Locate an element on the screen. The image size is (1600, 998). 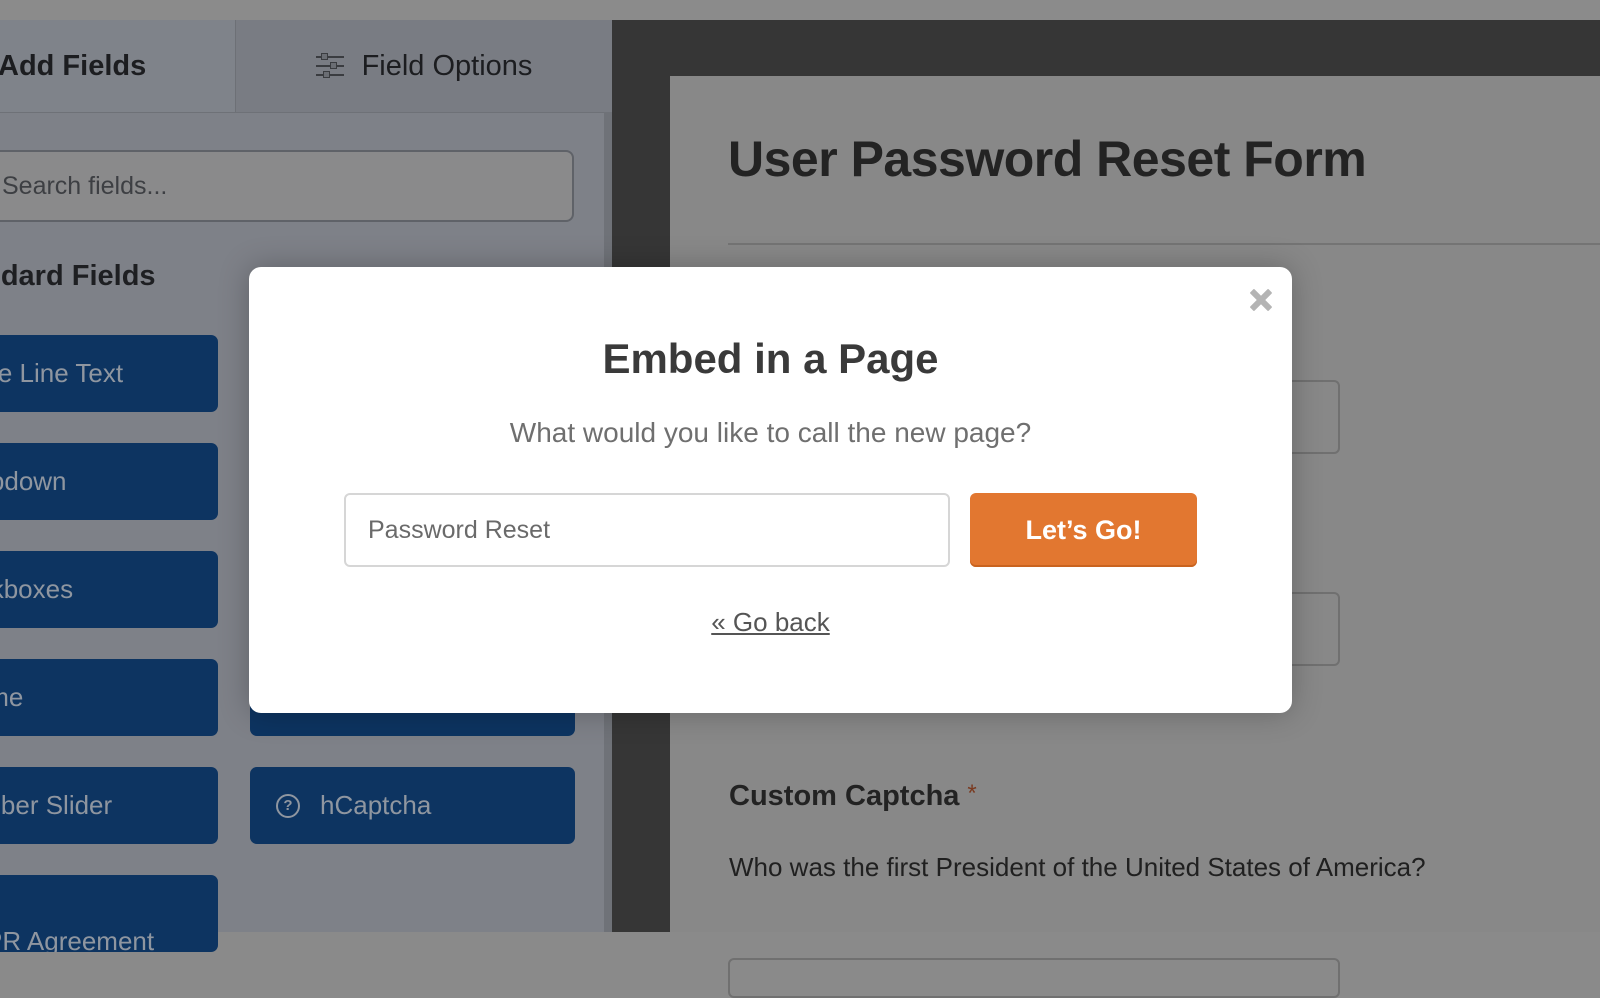
field-button-label: Checkboxes is located at coordinates (37, 589).